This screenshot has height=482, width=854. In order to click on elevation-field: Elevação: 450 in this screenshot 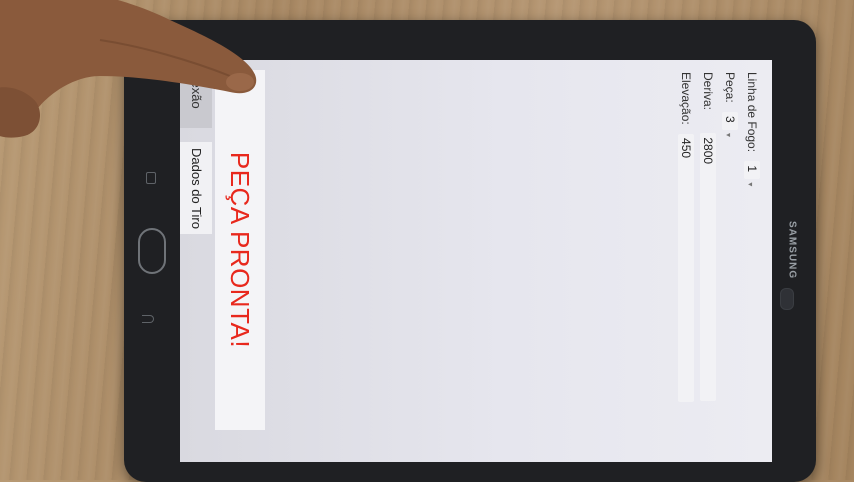, I will do `click(686, 237)`.